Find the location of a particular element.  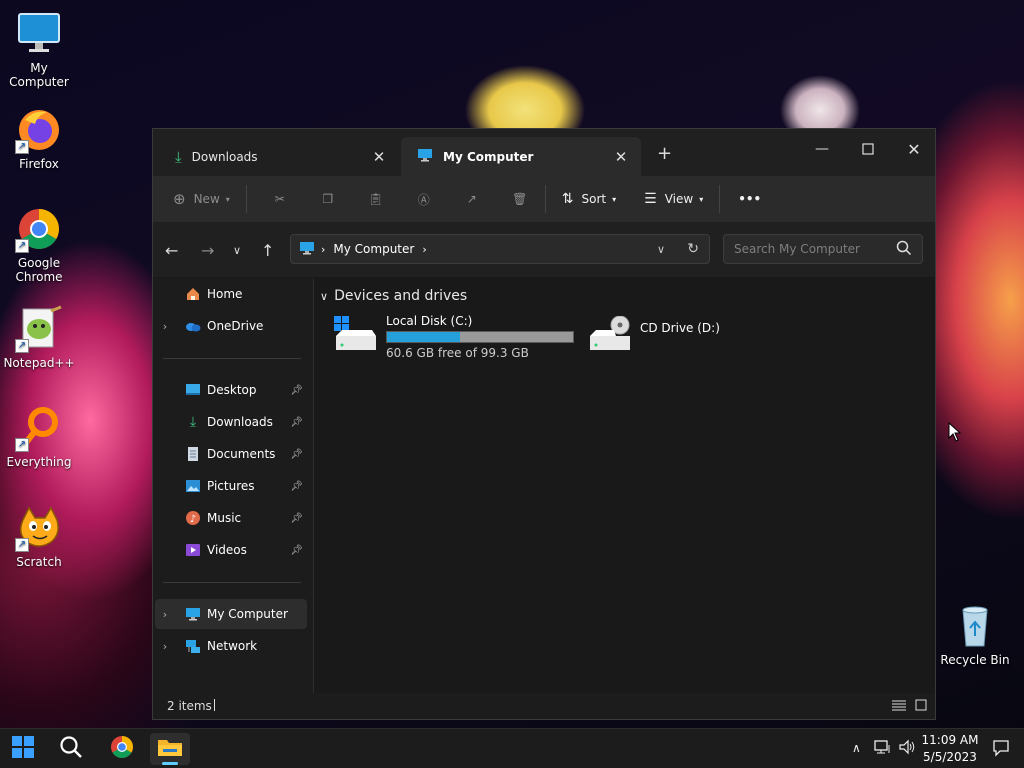

file-explorer-taskbar-button is located at coordinates (170, 749).